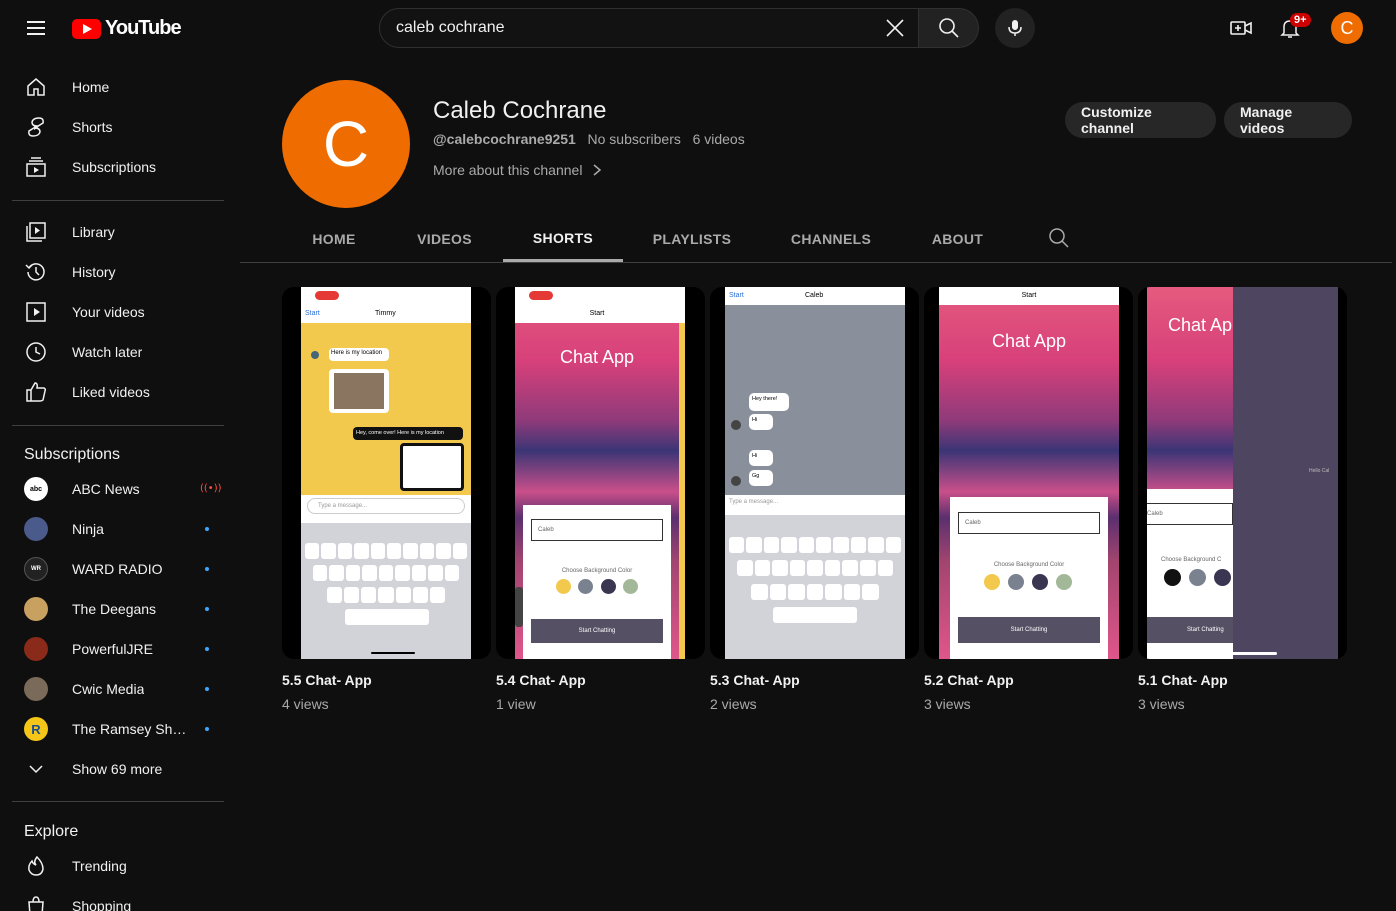 The width and height of the screenshot is (1396, 911). Describe the element at coordinates (563, 239) in the screenshot. I see `tab-shorts: SHORTS` at that location.